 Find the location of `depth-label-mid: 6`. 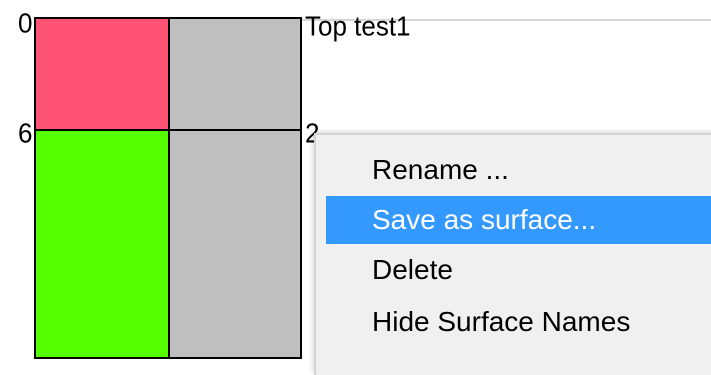

depth-label-mid: 6 is located at coordinates (25, 133).